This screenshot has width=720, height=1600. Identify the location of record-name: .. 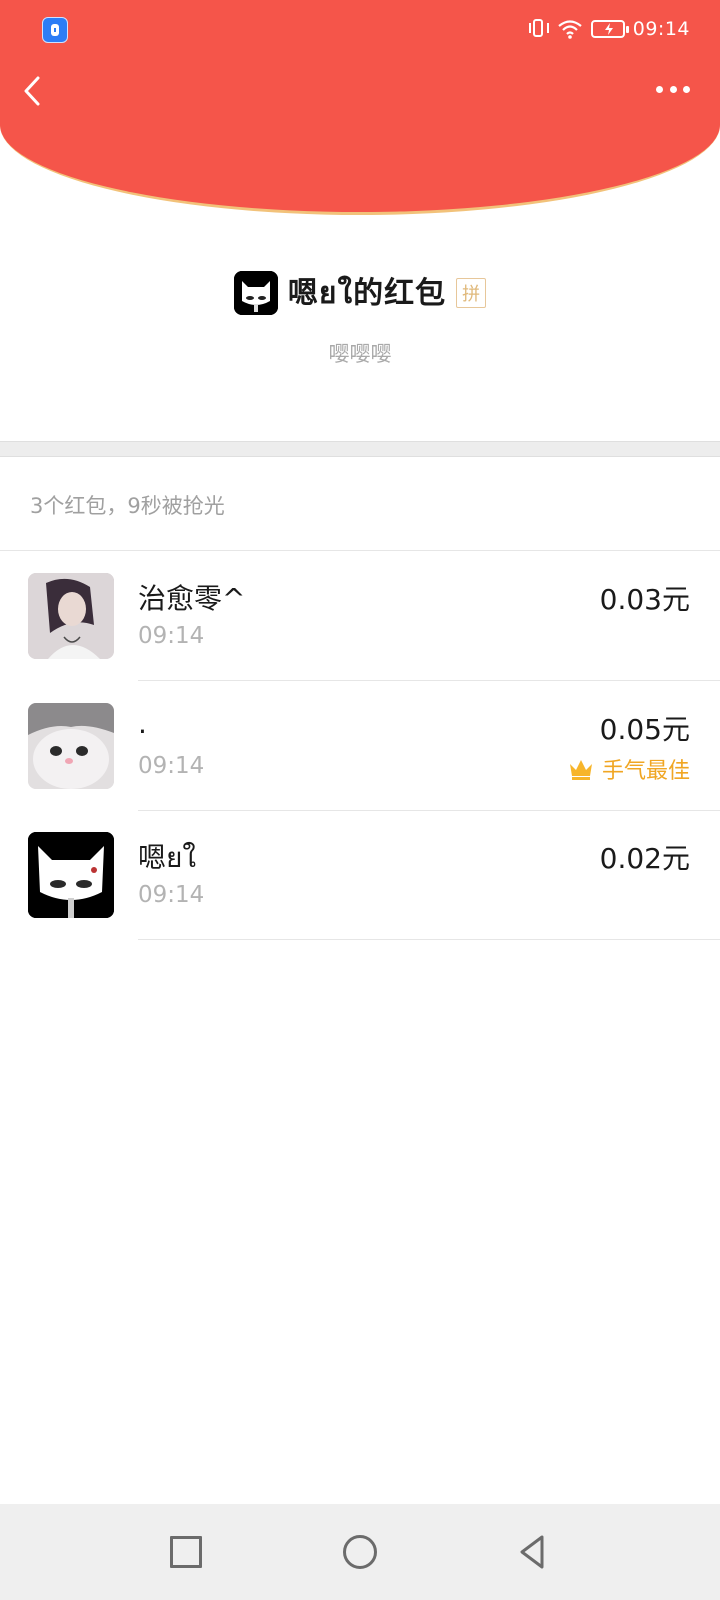
(142, 723).